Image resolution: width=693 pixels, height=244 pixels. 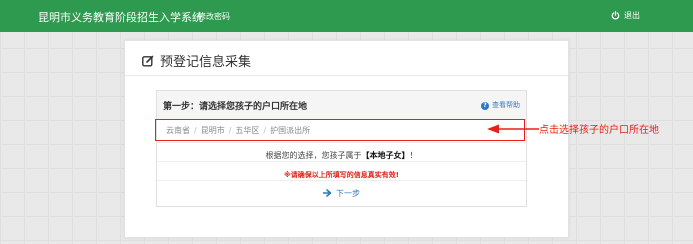 I want to click on result-row: 根据您的选择，您孩子属于【本地子女】！, so click(x=341, y=152).